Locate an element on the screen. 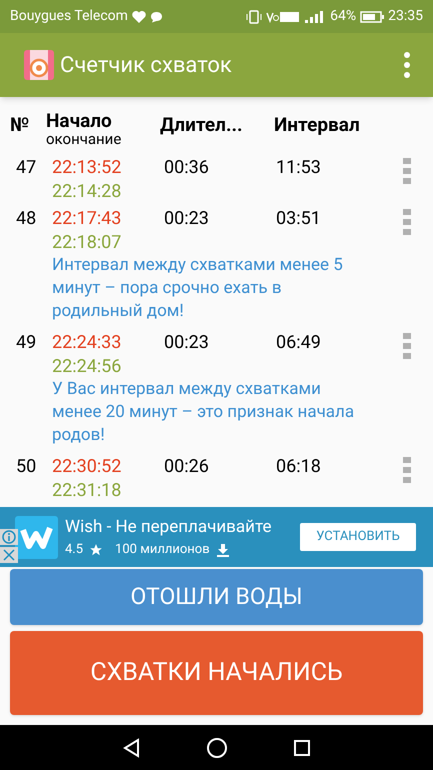 The image size is (433, 770). column-subheader: окончание is located at coordinates (84, 139).